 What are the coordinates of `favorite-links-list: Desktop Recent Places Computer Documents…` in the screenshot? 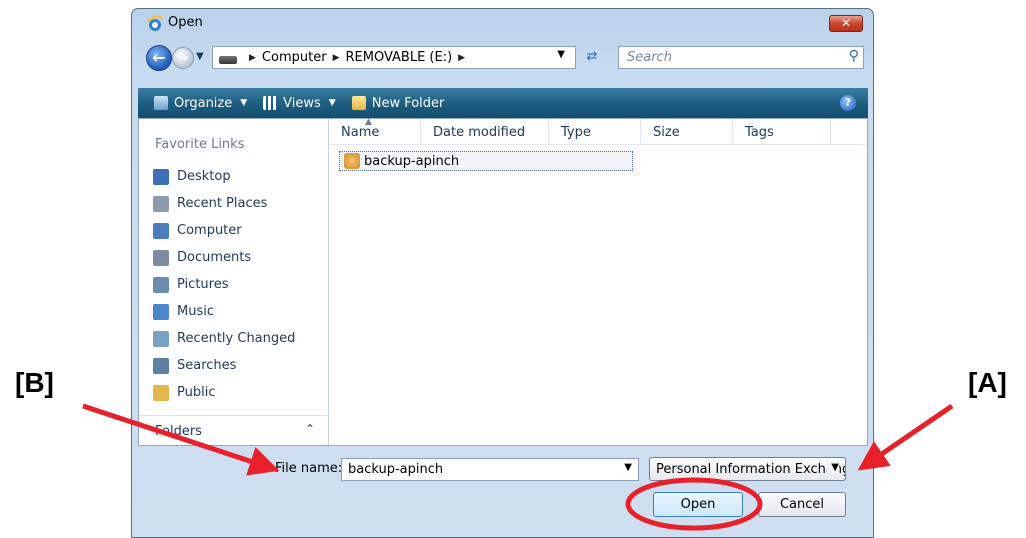 It's located at (238, 284).